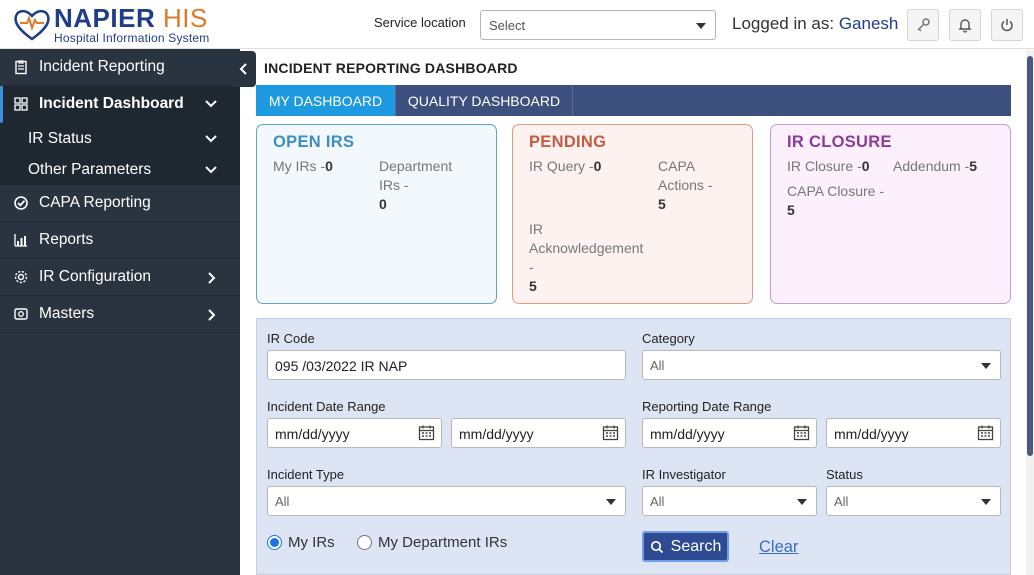 This screenshot has width=1034, height=575. I want to click on bell-icon, so click(965, 26).